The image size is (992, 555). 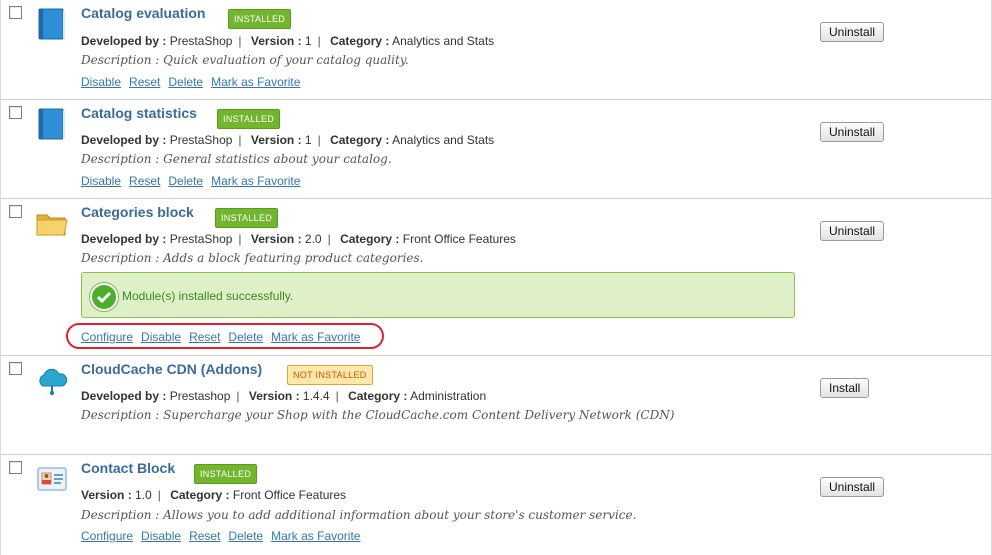 I want to click on module-title: Catalog evaluation, so click(x=143, y=13).